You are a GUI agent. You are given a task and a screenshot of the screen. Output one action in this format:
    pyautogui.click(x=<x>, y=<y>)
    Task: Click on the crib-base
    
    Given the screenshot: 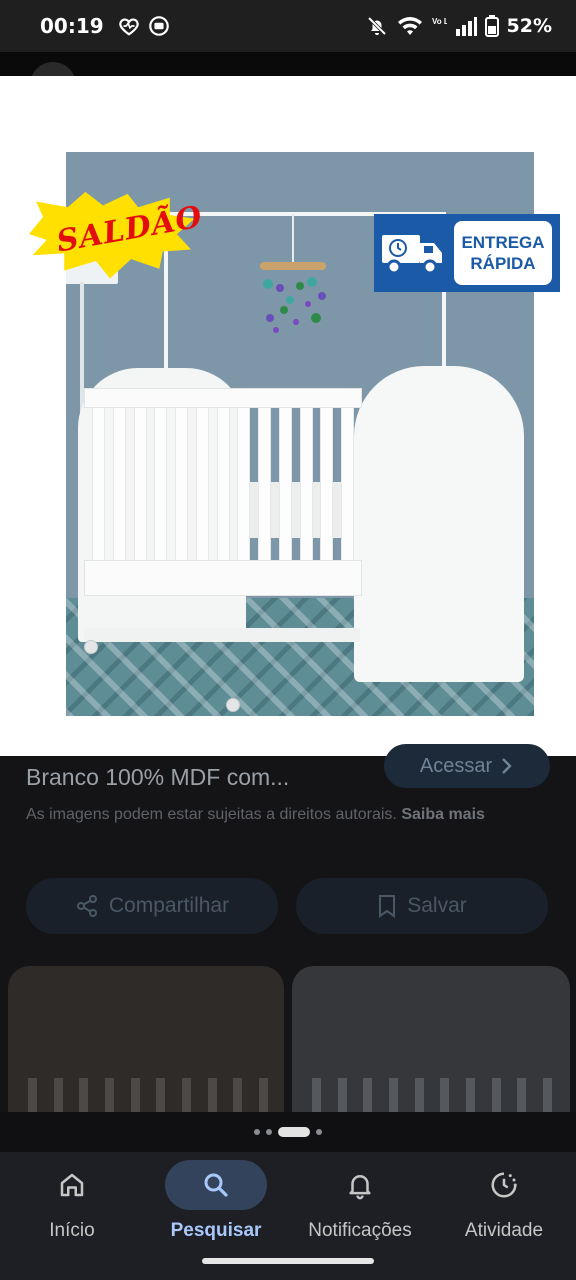 What is the action you would take?
    pyautogui.click(x=222, y=635)
    